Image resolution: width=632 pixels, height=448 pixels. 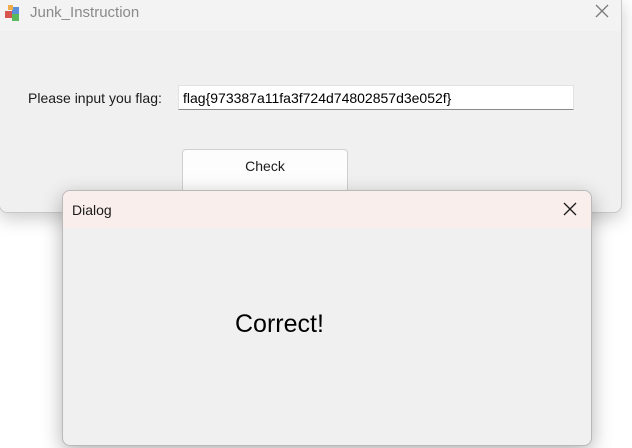 I want to click on dialog-titlebar: Dialog, so click(x=327, y=209).